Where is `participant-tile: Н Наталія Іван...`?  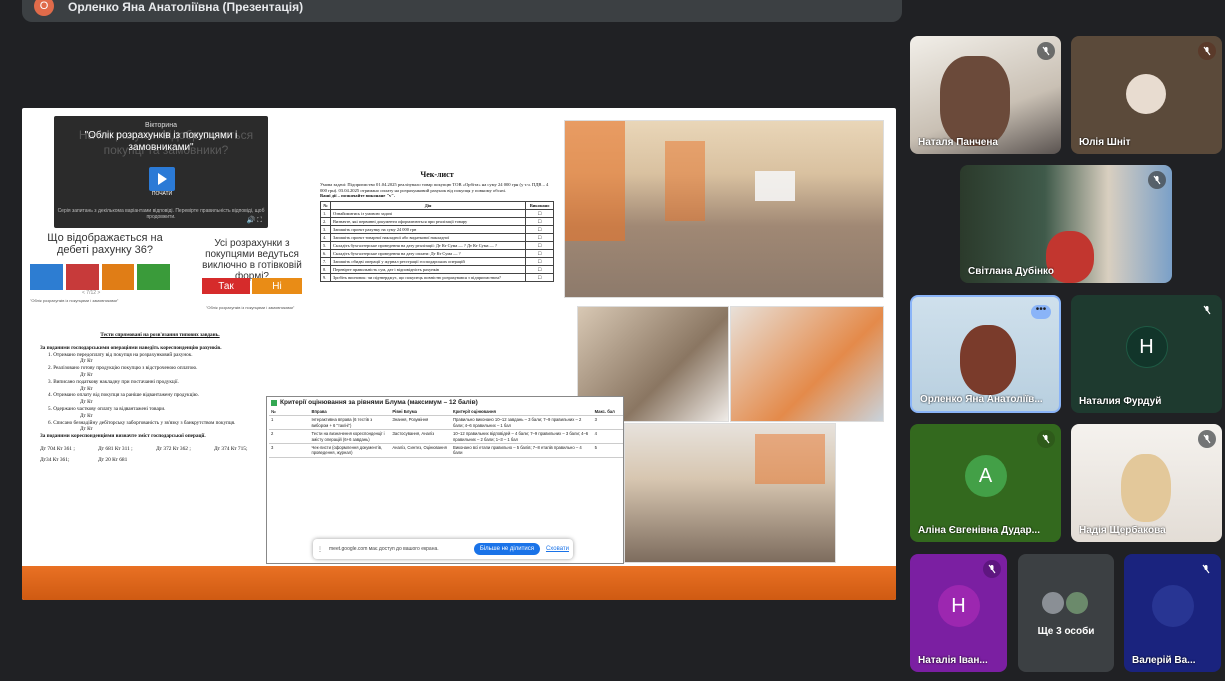 participant-tile: Н Наталія Іван... is located at coordinates (958, 613).